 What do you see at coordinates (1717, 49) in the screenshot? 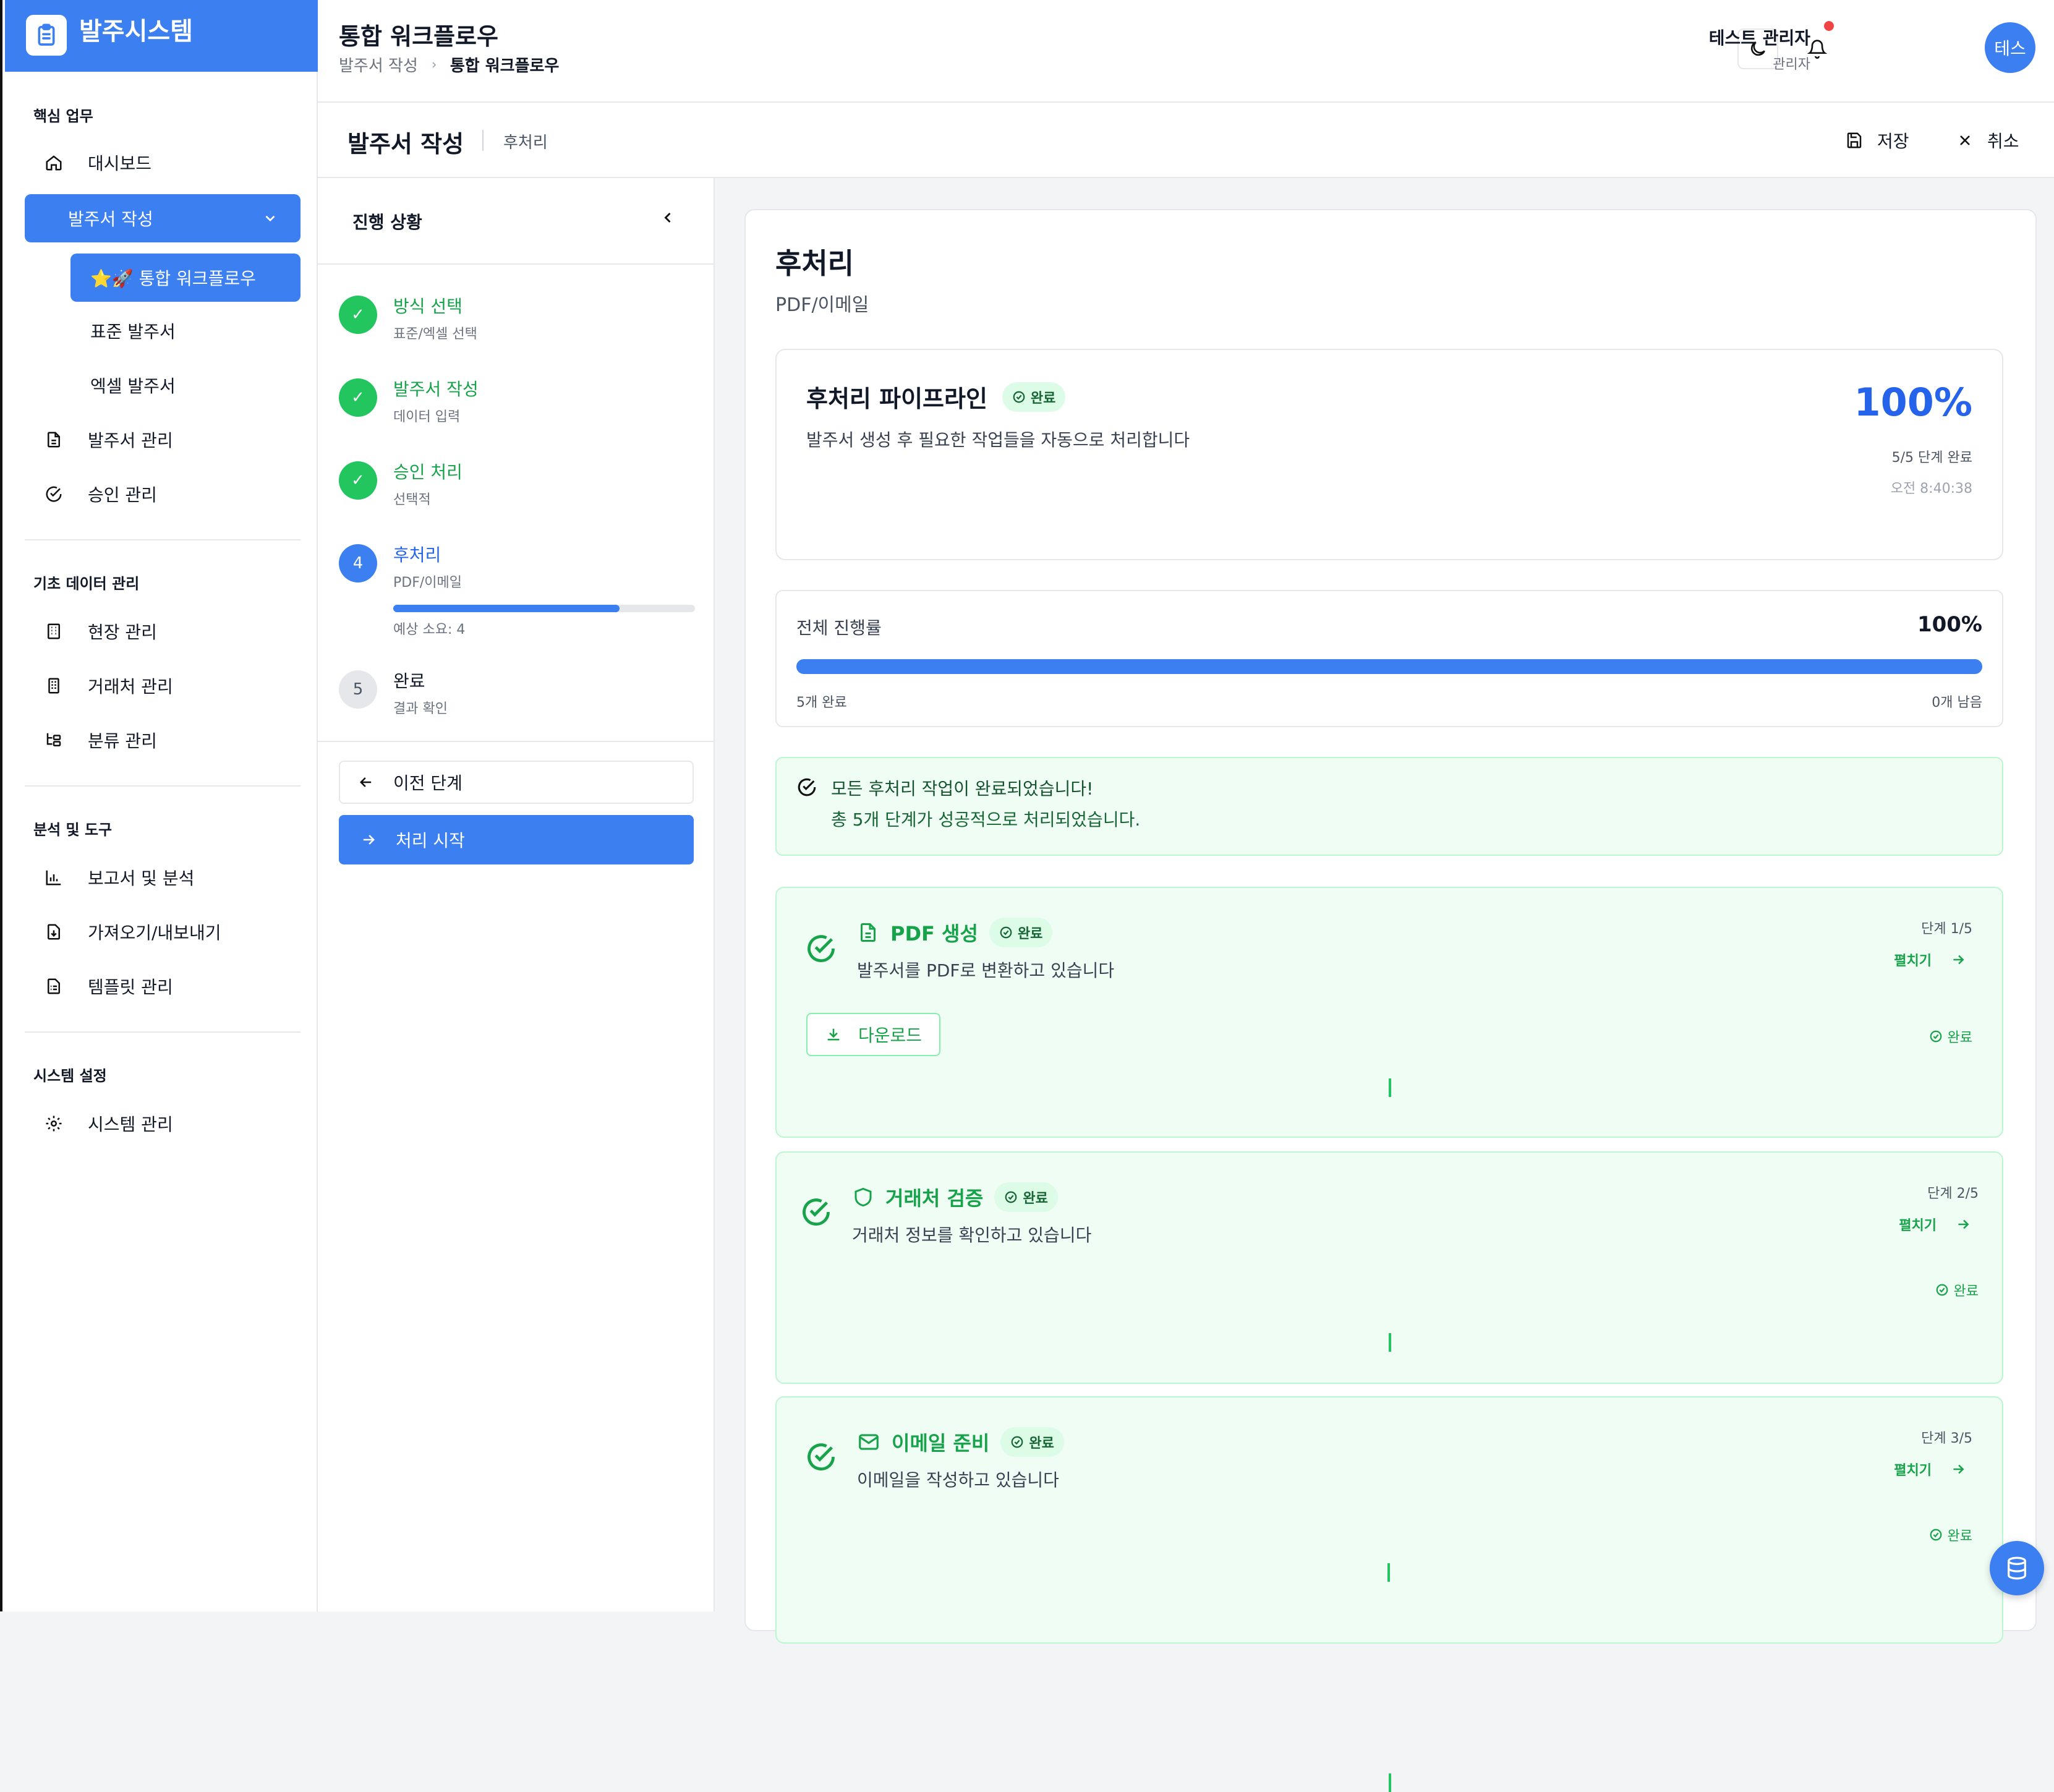
I see `user-info: 테스트 관리자 관리자` at bounding box center [1717, 49].